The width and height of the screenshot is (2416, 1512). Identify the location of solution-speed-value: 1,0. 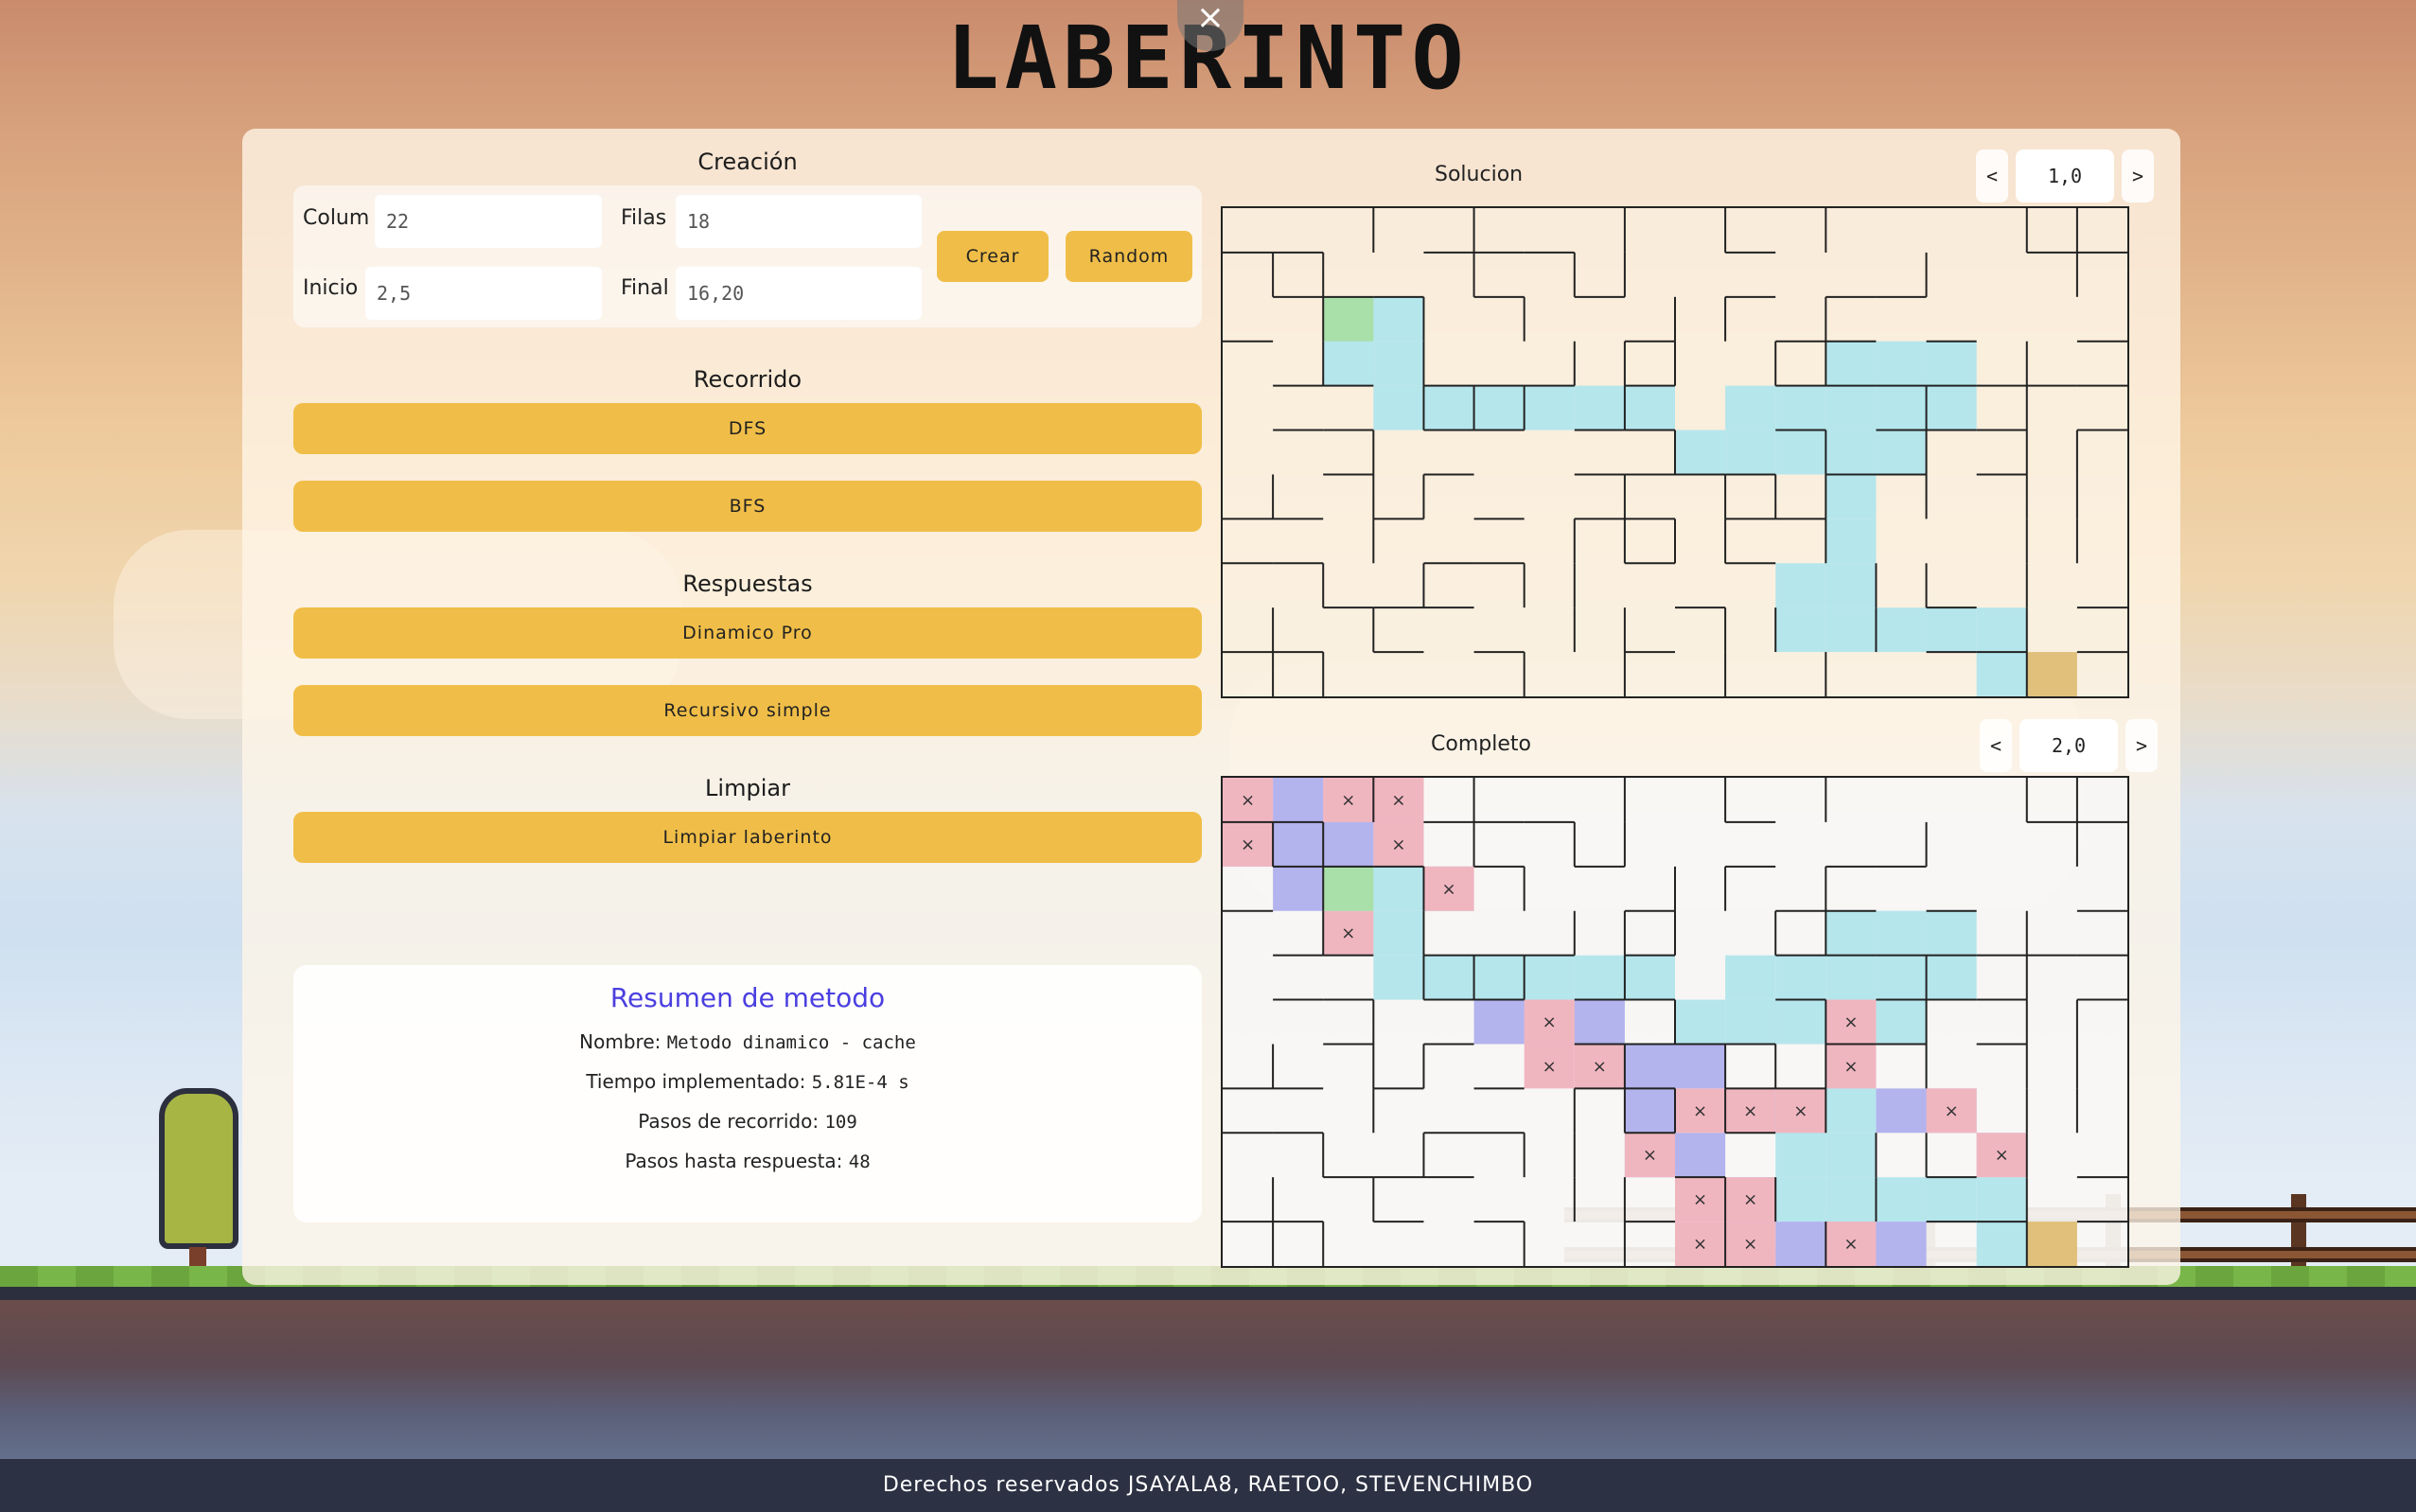
(2065, 175).